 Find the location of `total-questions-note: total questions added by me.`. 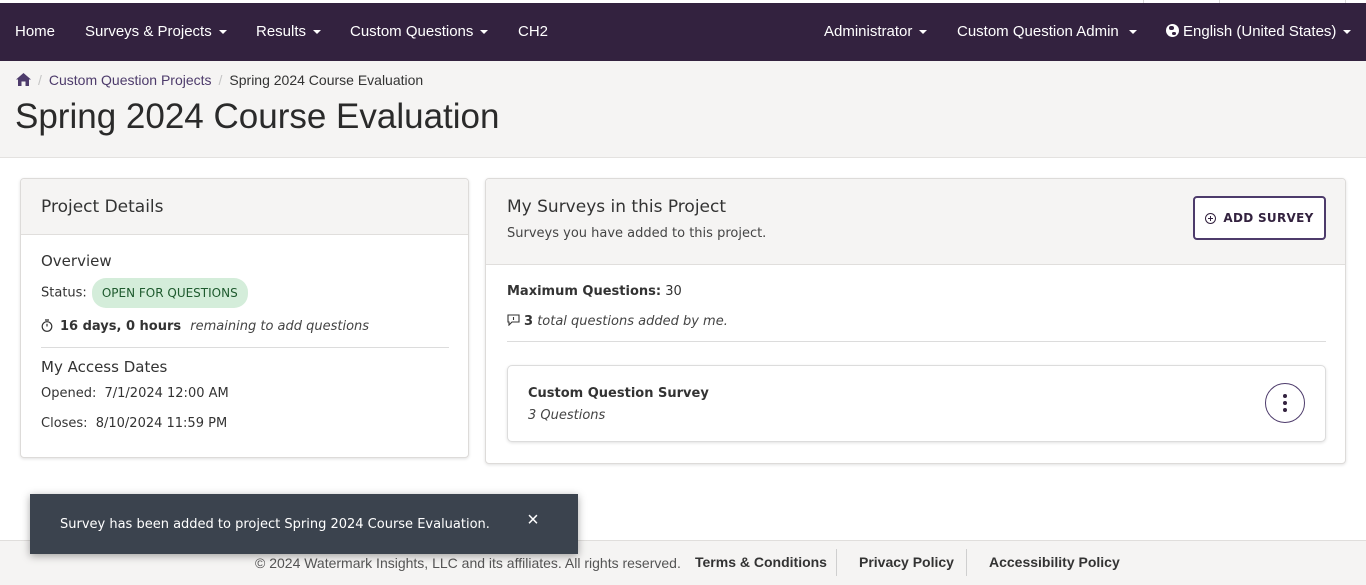

total-questions-note: total questions added by me. is located at coordinates (632, 321).